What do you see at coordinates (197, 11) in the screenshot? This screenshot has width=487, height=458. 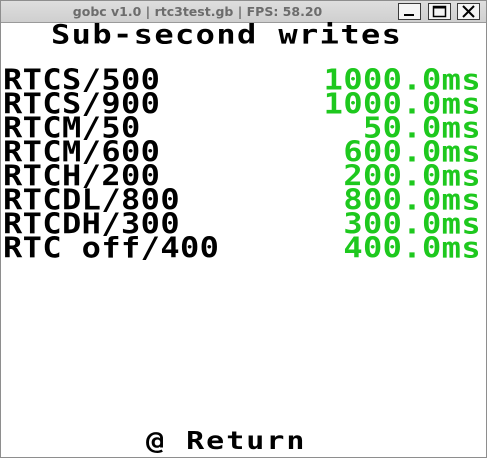 I see `window-title: gobc v1.0 | rtc3test.gb | FPS: 58.20` at bounding box center [197, 11].